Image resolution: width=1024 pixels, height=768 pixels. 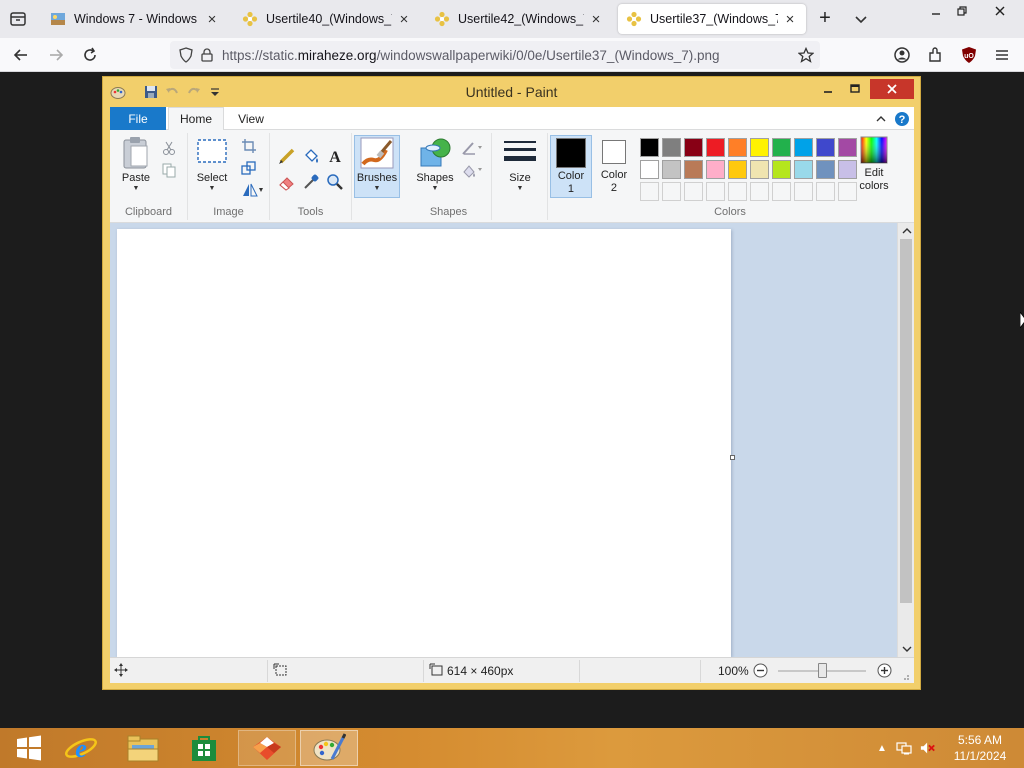 I want to click on minimize-ribbon-icon, so click(x=881, y=119).